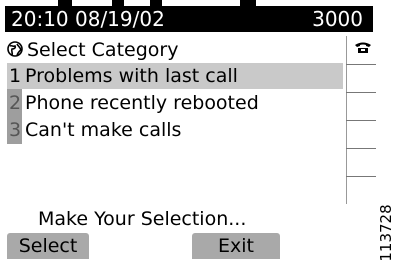  What do you see at coordinates (236, 246) in the screenshot?
I see `exit-softkey: Exit` at bounding box center [236, 246].